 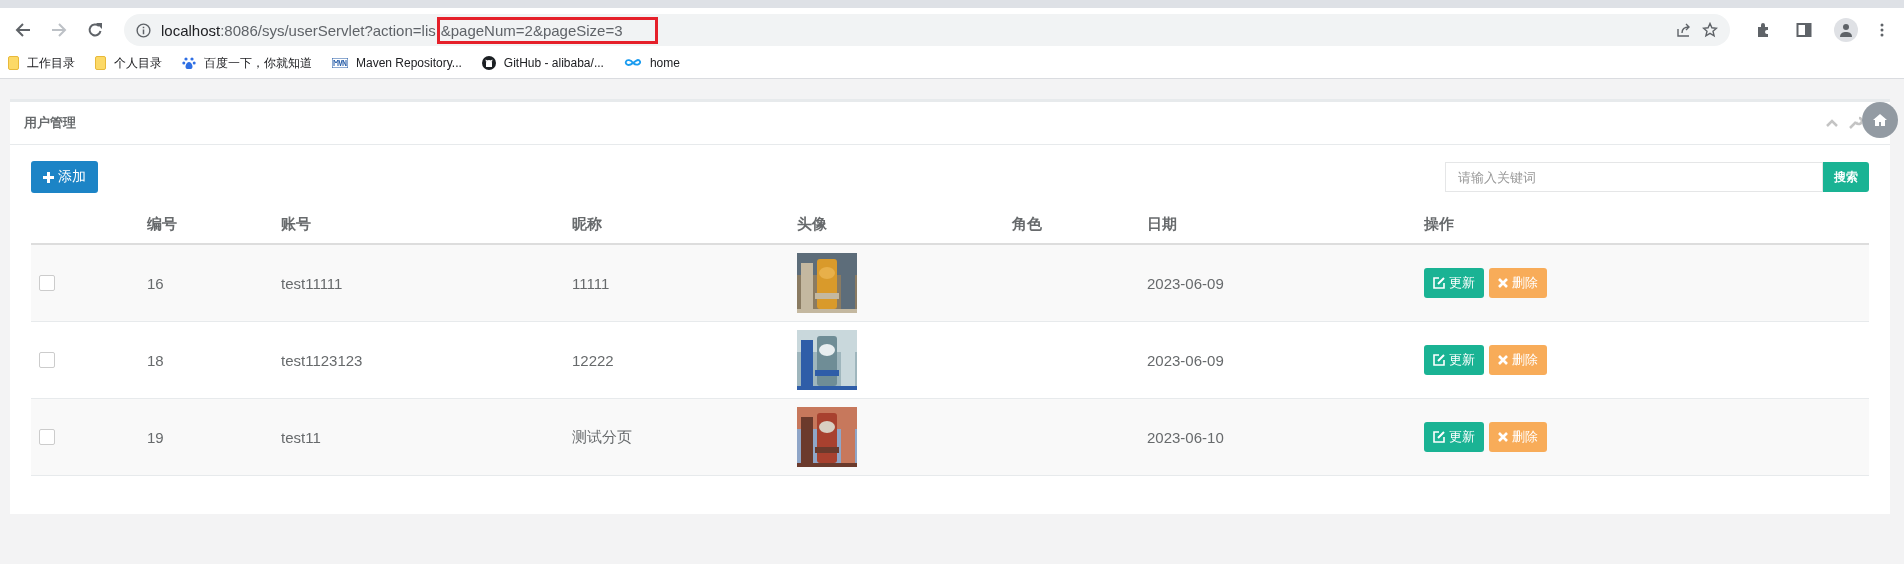 I want to click on column-header: 日期, so click(x=1162, y=224).